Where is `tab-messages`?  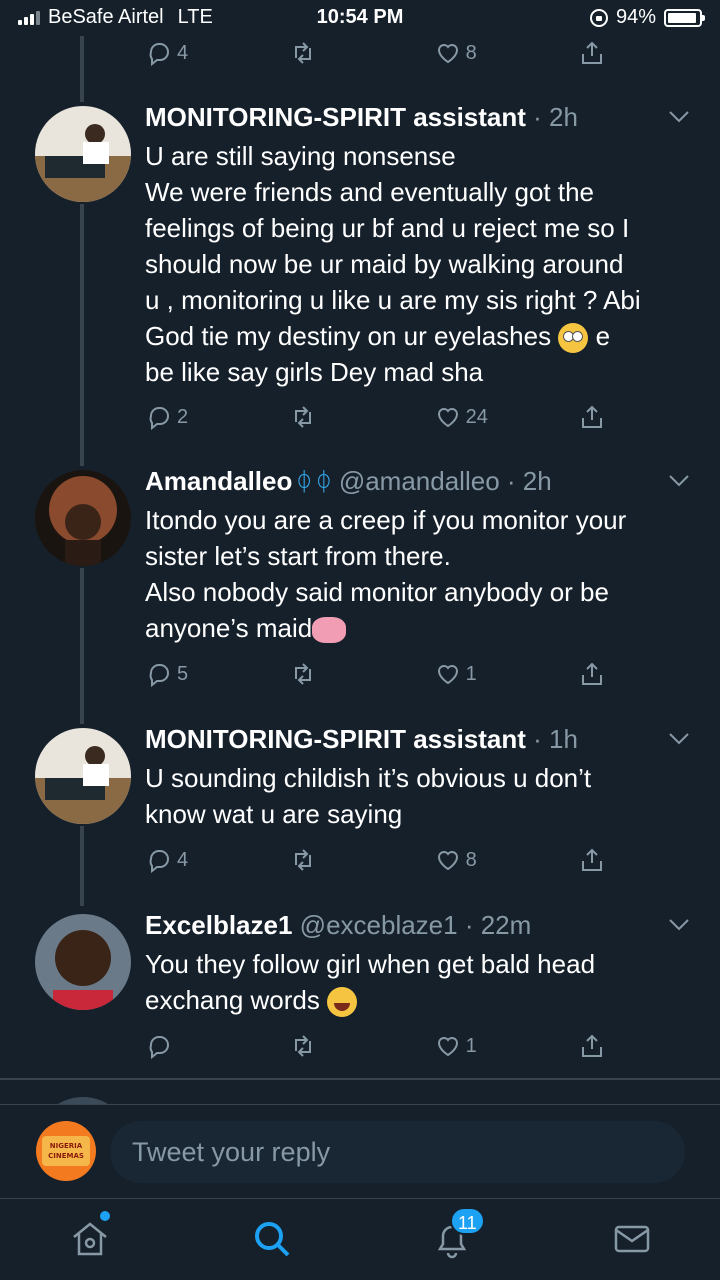
tab-messages is located at coordinates (632, 1239).